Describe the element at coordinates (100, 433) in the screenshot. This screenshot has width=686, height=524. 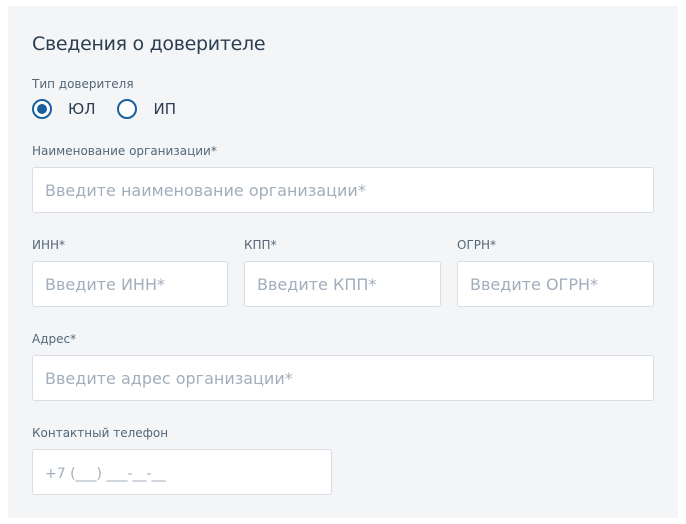
I see `phone-label: Контактный телефон` at that location.